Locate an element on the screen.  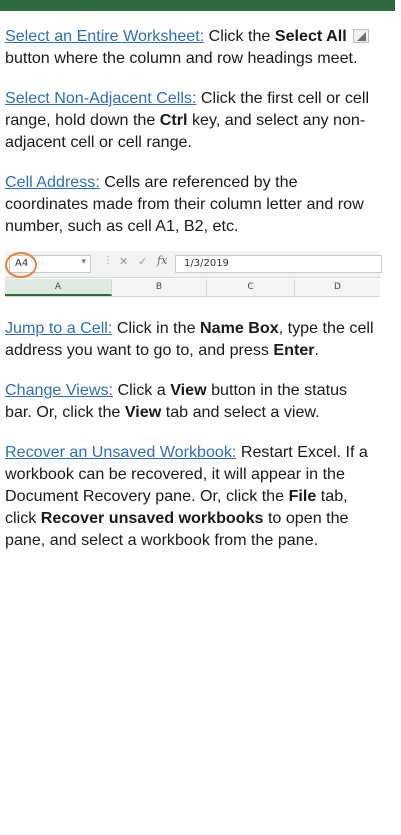
formula-bar-row: A4 ▾ ⋮ ✕ ✓ fx 1/3/2019 is located at coordinates (193, 264).